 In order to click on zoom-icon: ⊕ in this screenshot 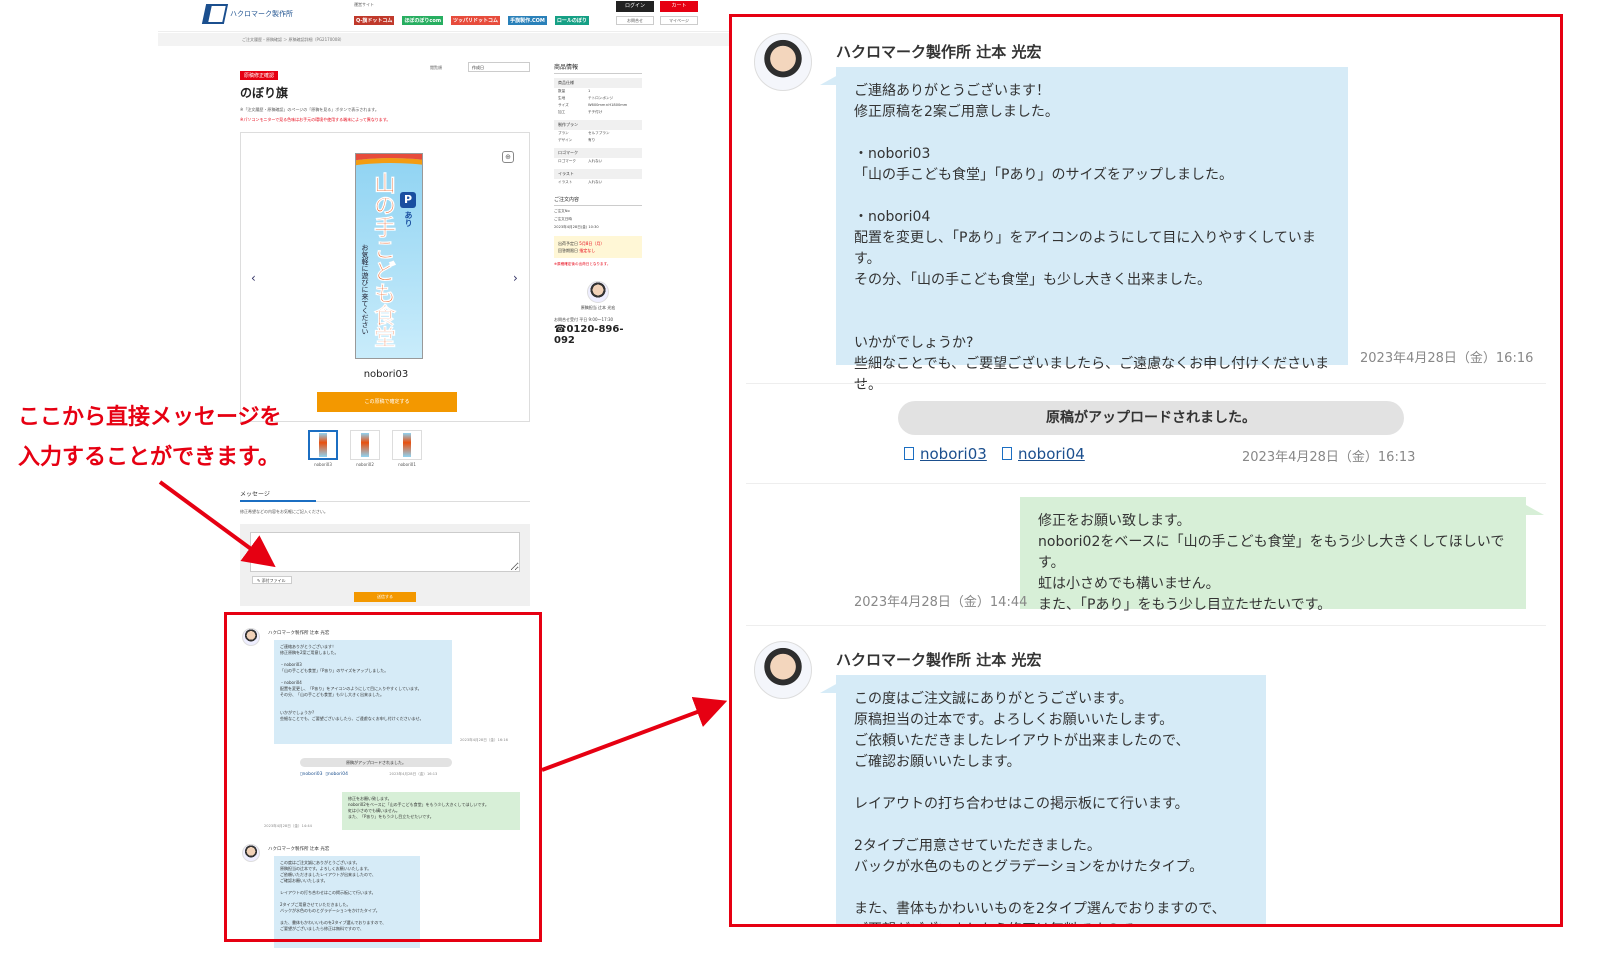, I will do `click(508, 157)`.